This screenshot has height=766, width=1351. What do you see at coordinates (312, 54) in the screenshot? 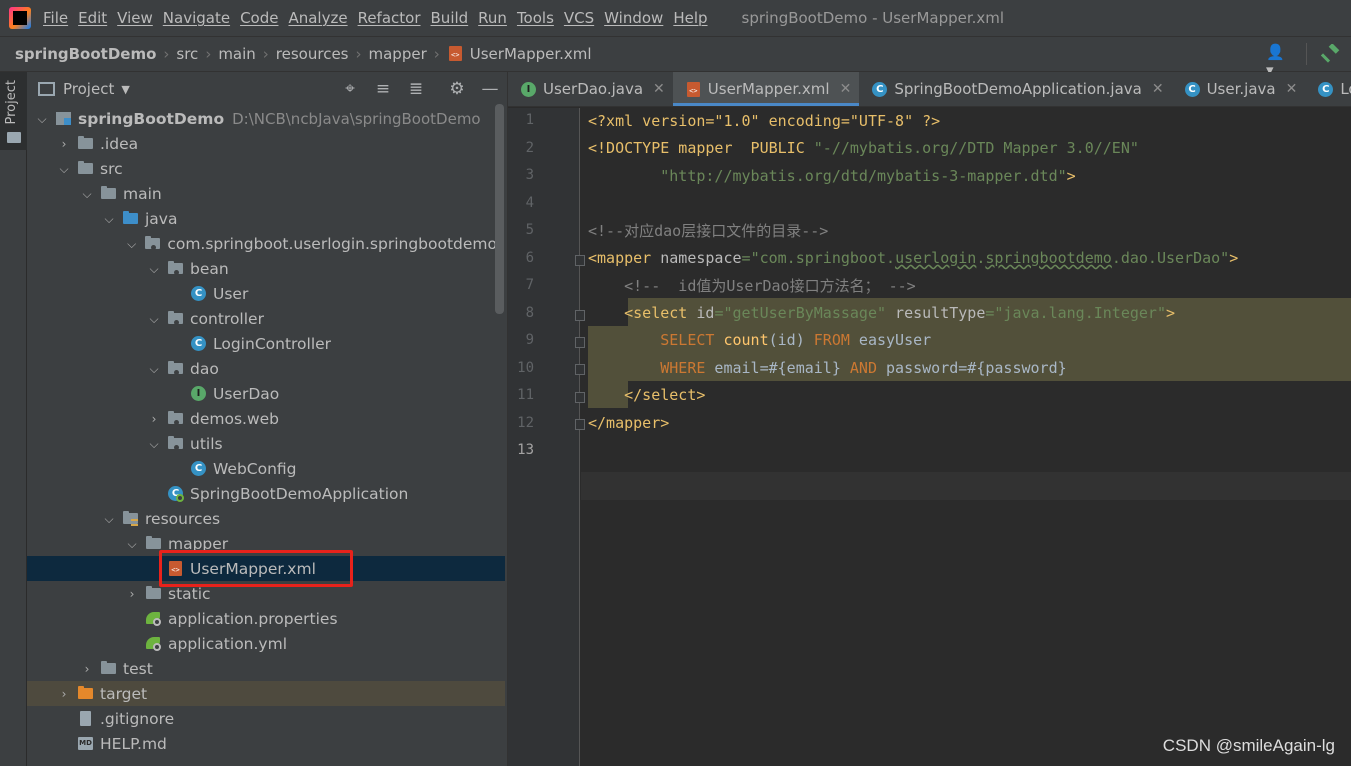
I see `breadcrumb-resources: resources` at bounding box center [312, 54].